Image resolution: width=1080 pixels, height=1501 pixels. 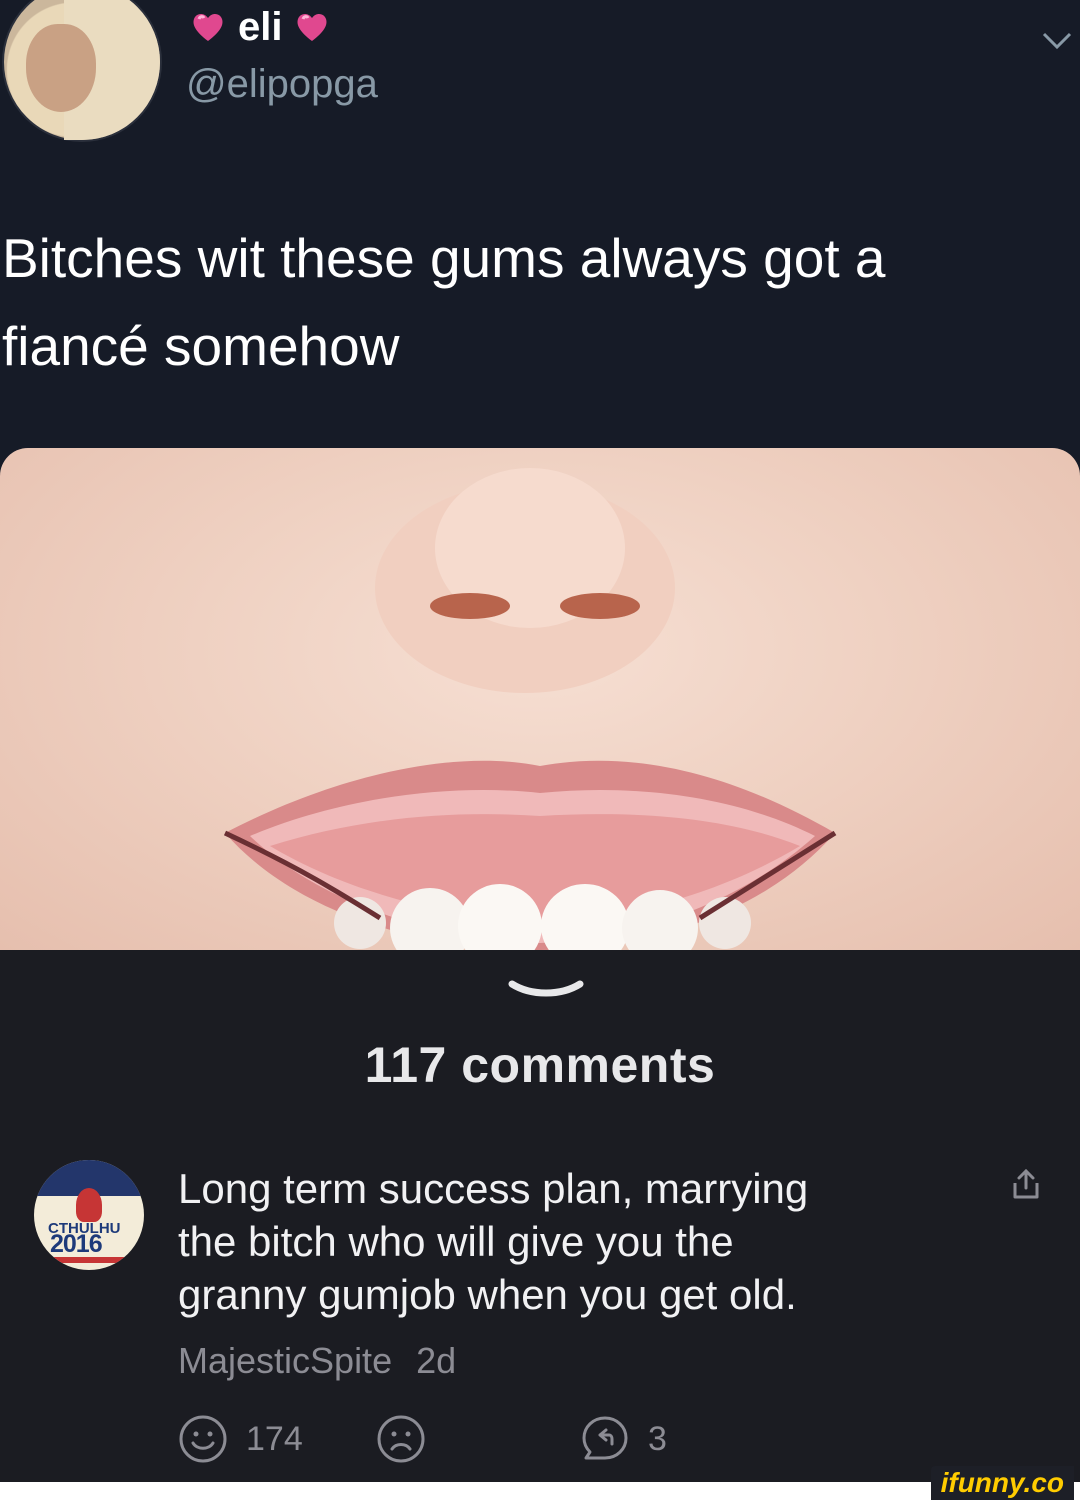 I want to click on tweet-handle: @elipopga, so click(x=282, y=84).